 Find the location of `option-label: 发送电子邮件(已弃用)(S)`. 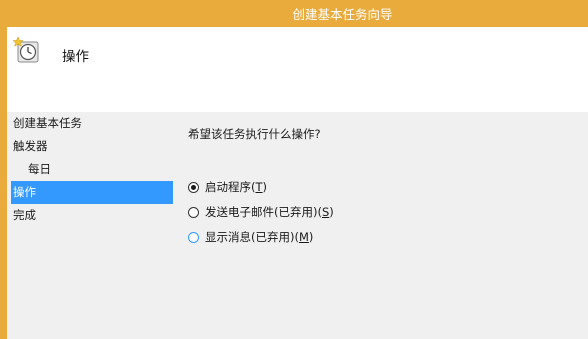

option-label: 发送电子邮件(已弃用)(S) is located at coordinates (269, 212).